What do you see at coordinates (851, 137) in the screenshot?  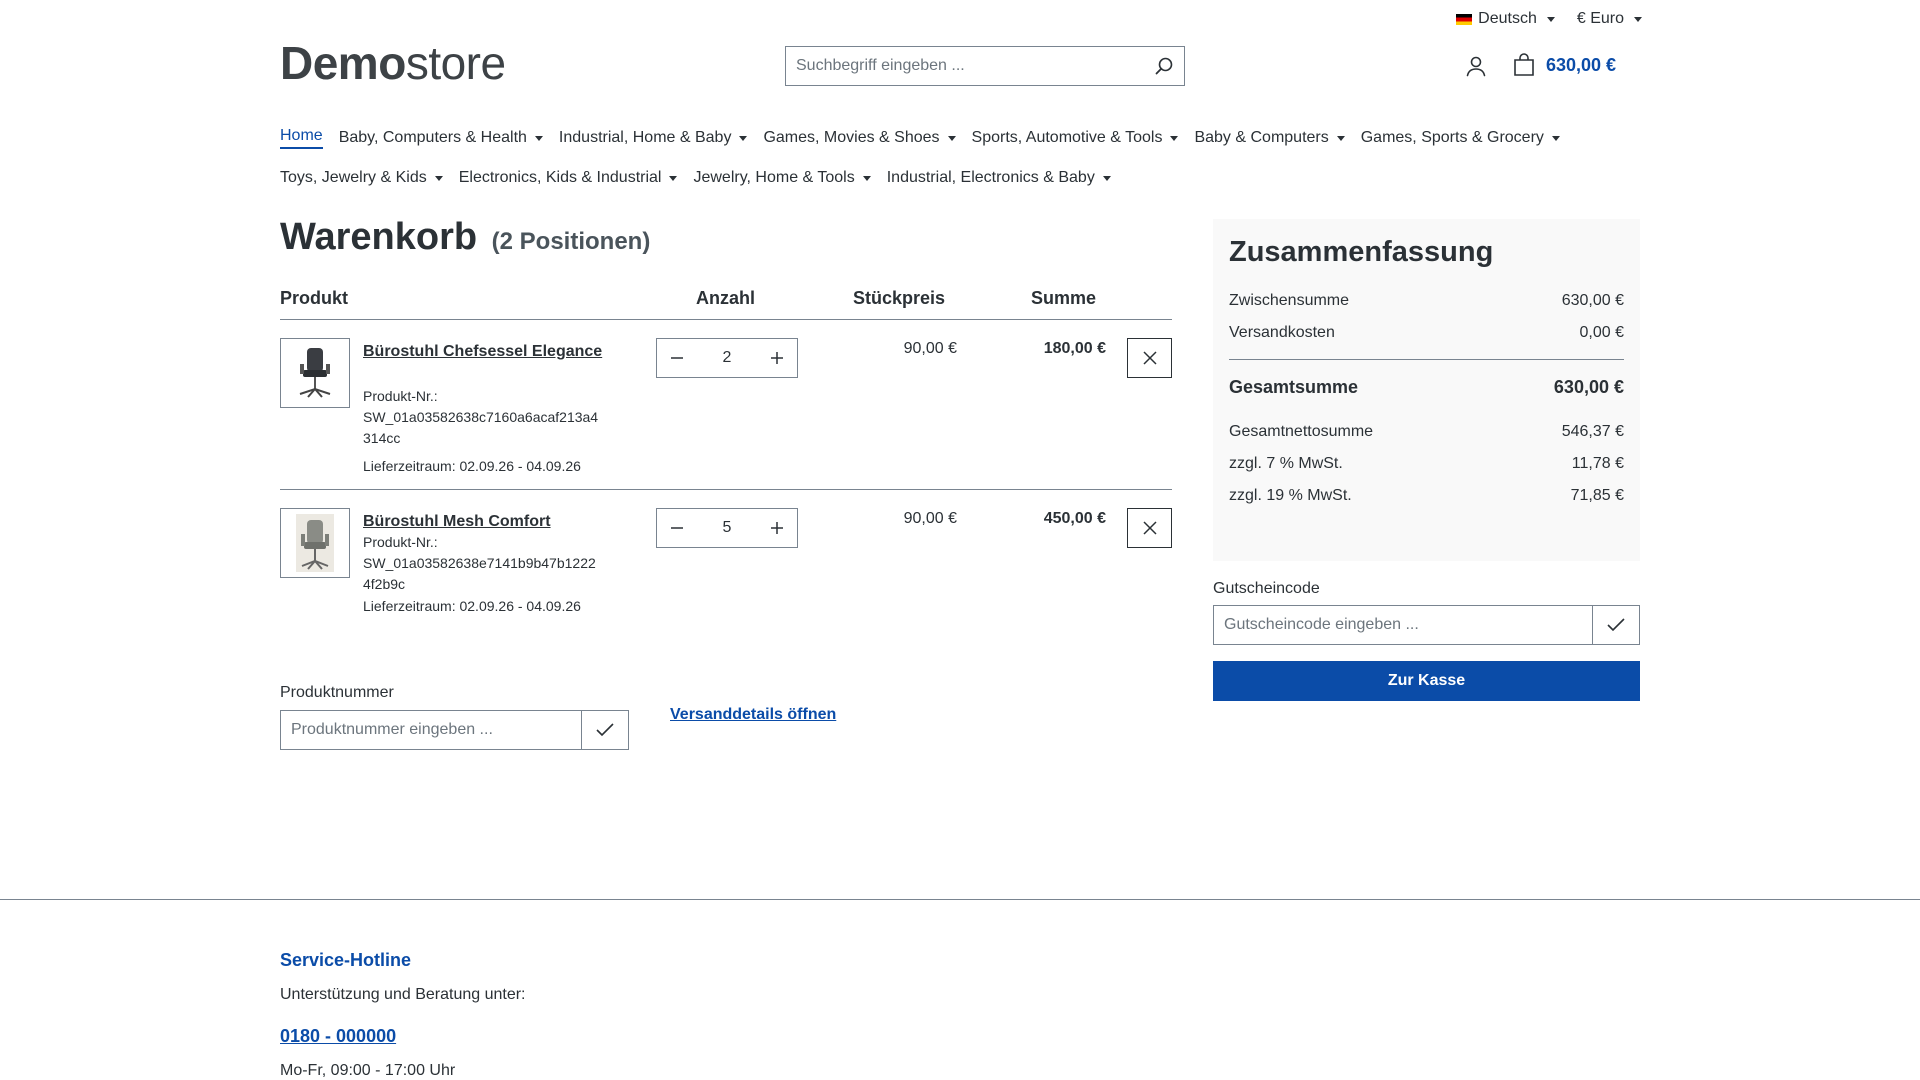 I see `nav-item-label: Games, Movies & Shoes` at bounding box center [851, 137].